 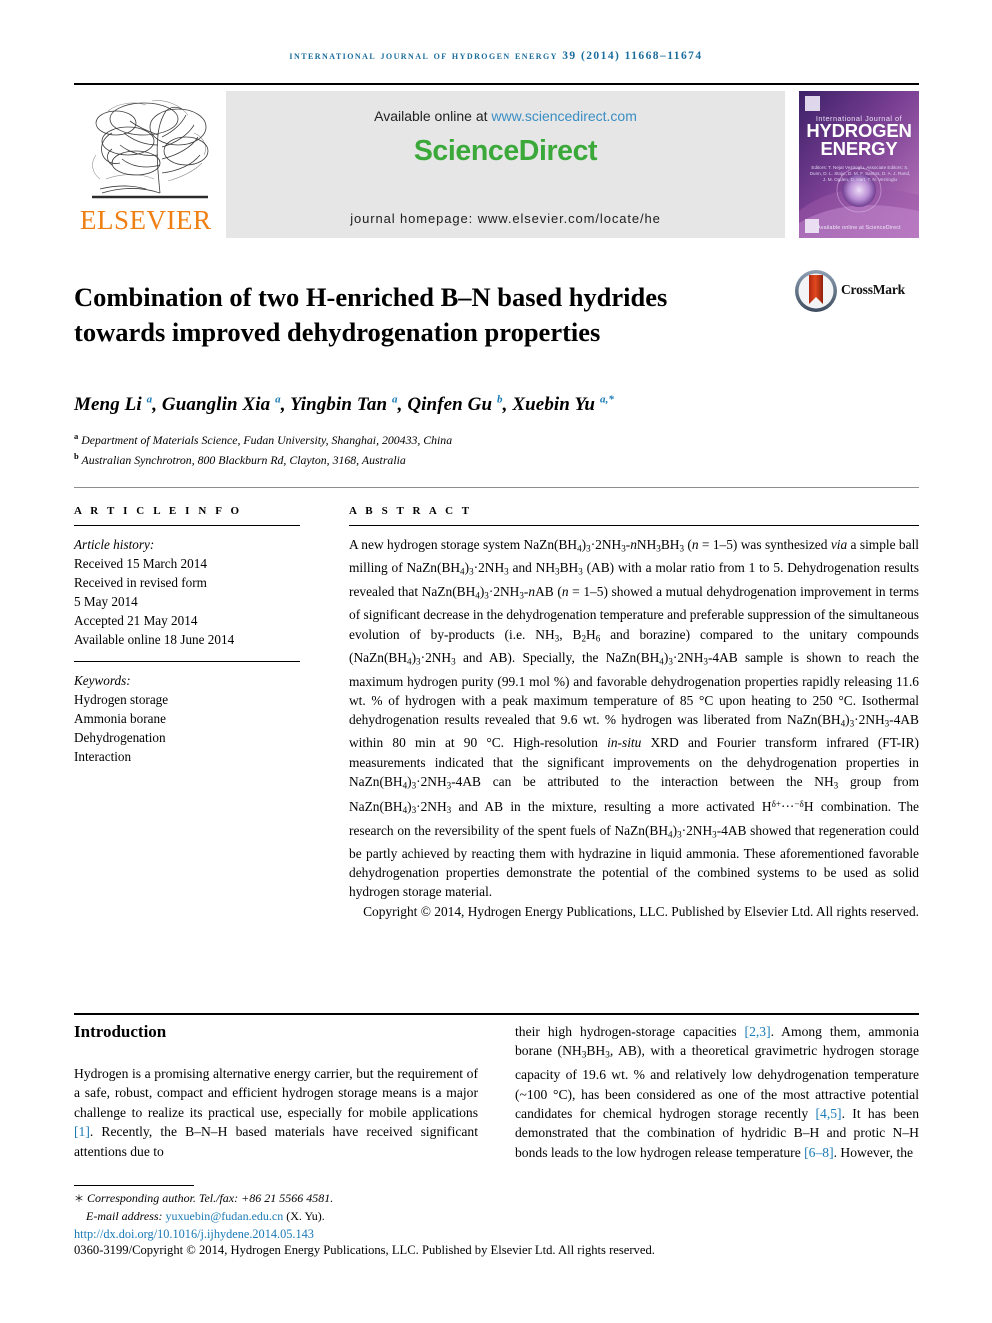 I want to click on elsevier-logo: ELSEVIER, so click(x=150, y=164).